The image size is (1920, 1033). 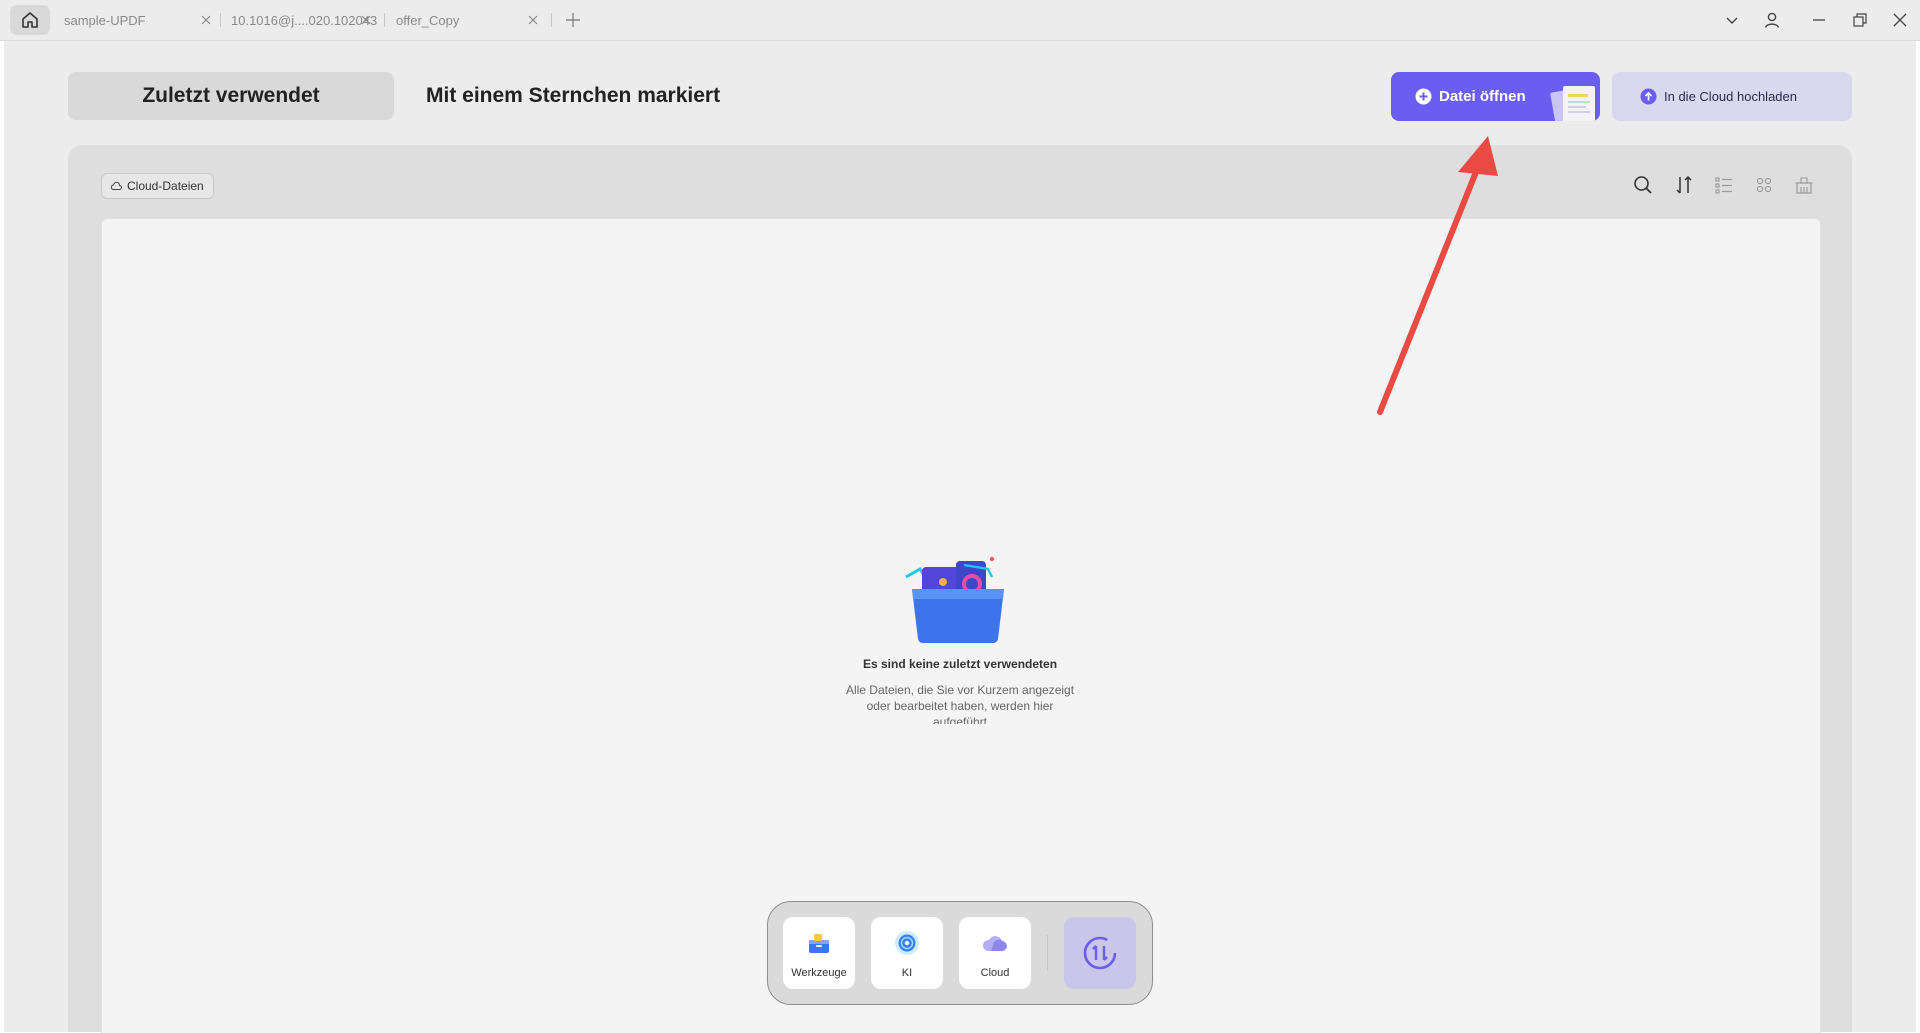 I want to click on tab-offer-copy: offer_Copy, so click(x=468, y=20).